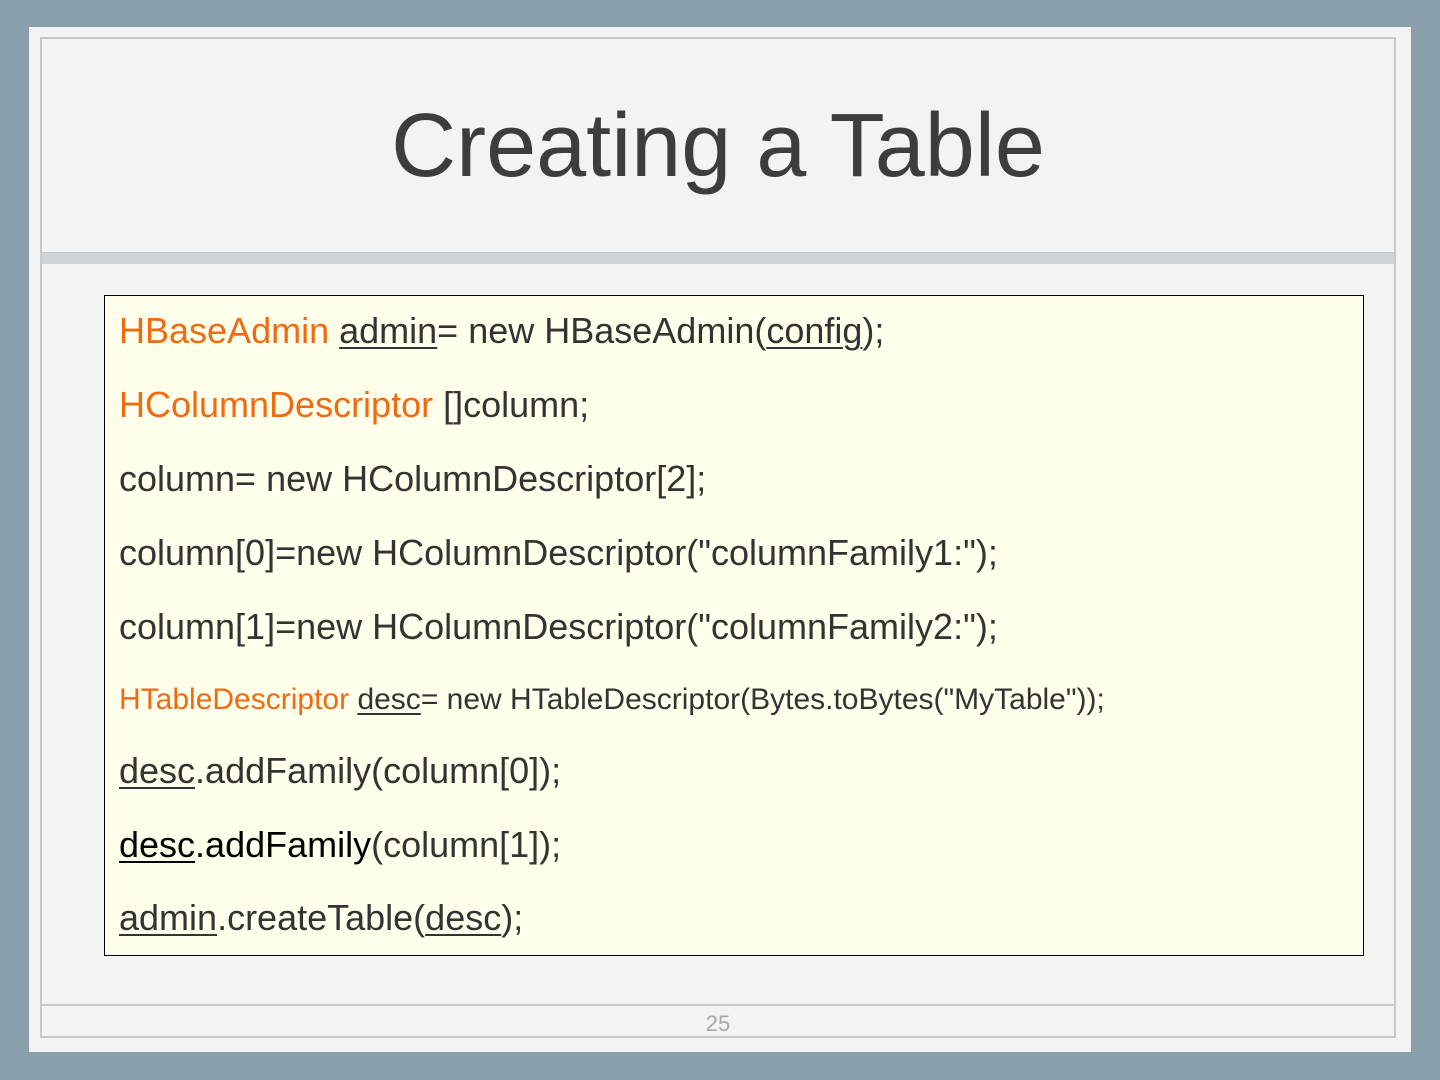 The width and height of the screenshot is (1440, 1080). I want to click on code-token: = new HBaseAdmin(, so click(602, 330).